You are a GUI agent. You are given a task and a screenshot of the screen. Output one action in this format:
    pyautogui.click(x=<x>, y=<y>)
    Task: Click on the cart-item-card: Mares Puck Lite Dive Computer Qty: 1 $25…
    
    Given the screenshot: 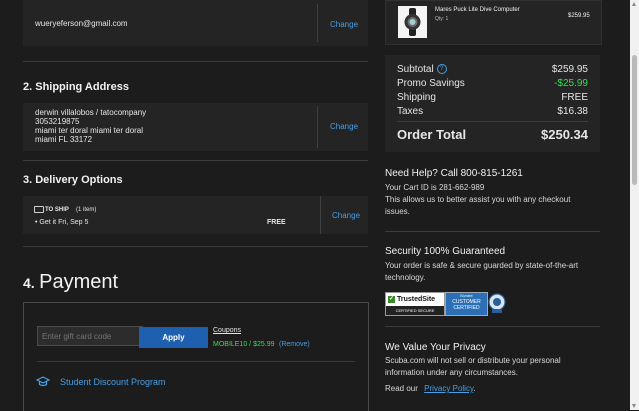 What is the action you would take?
    pyautogui.click(x=493, y=22)
    